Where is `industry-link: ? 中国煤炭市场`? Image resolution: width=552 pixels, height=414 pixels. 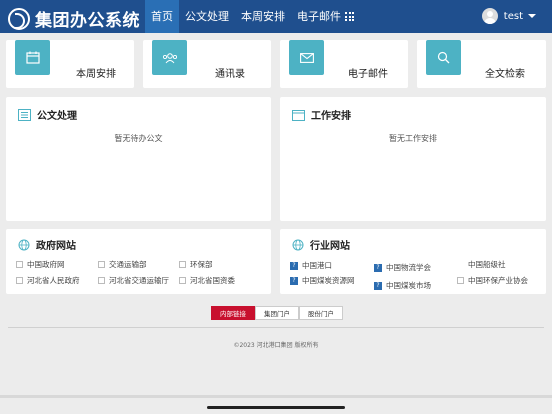 industry-link: ? 中国煤炭市场 is located at coordinates (402, 285).